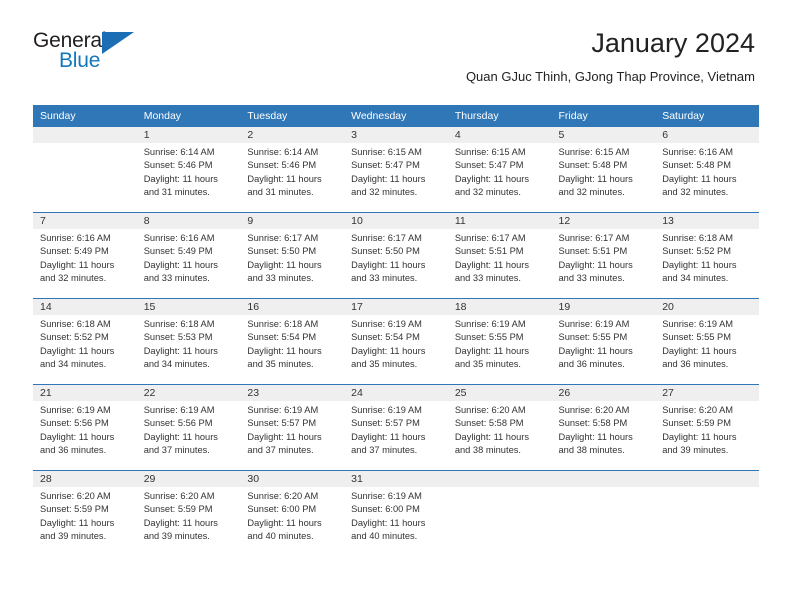 The image size is (792, 612). I want to click on day-number: 11, so click(460, 221).